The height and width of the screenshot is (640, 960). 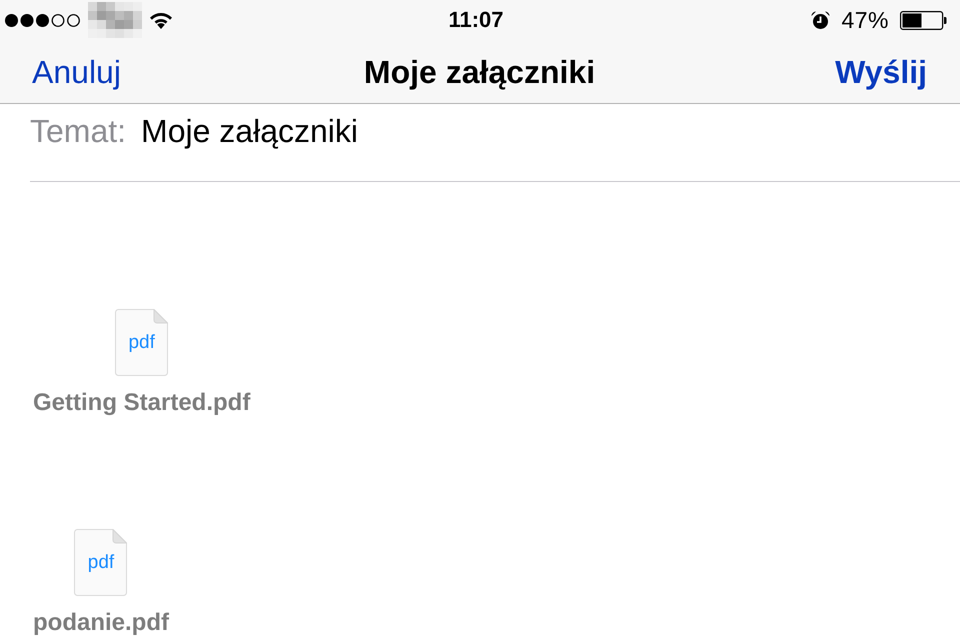 What do you see at coordinates (820, 20) in the screenshot?
I see `alarm-clock-icon` at bounding box center [820, 20].